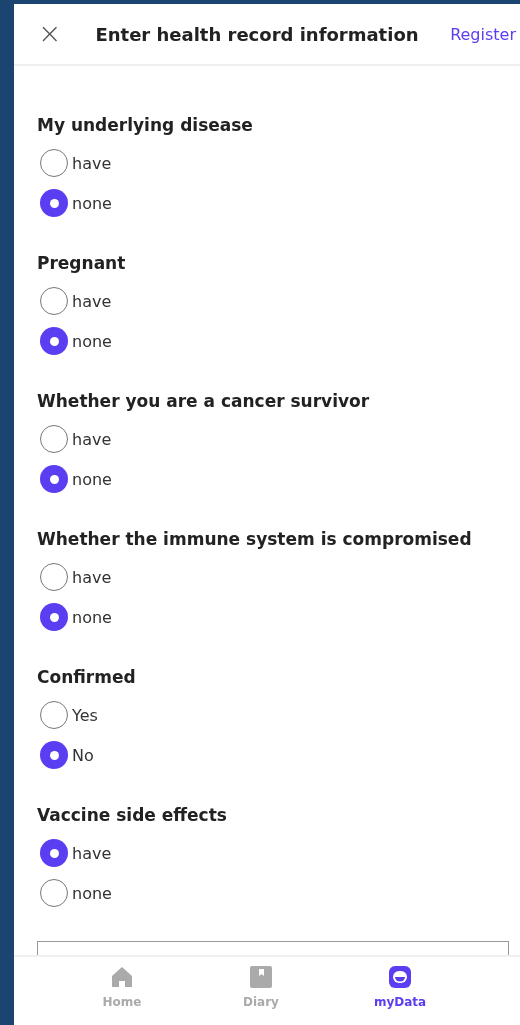 The image size is (520, 1025). What do you see at coordinates (483, 34) in the screenshot?
I see `register-button: Register` at bounding box center [483, 34].